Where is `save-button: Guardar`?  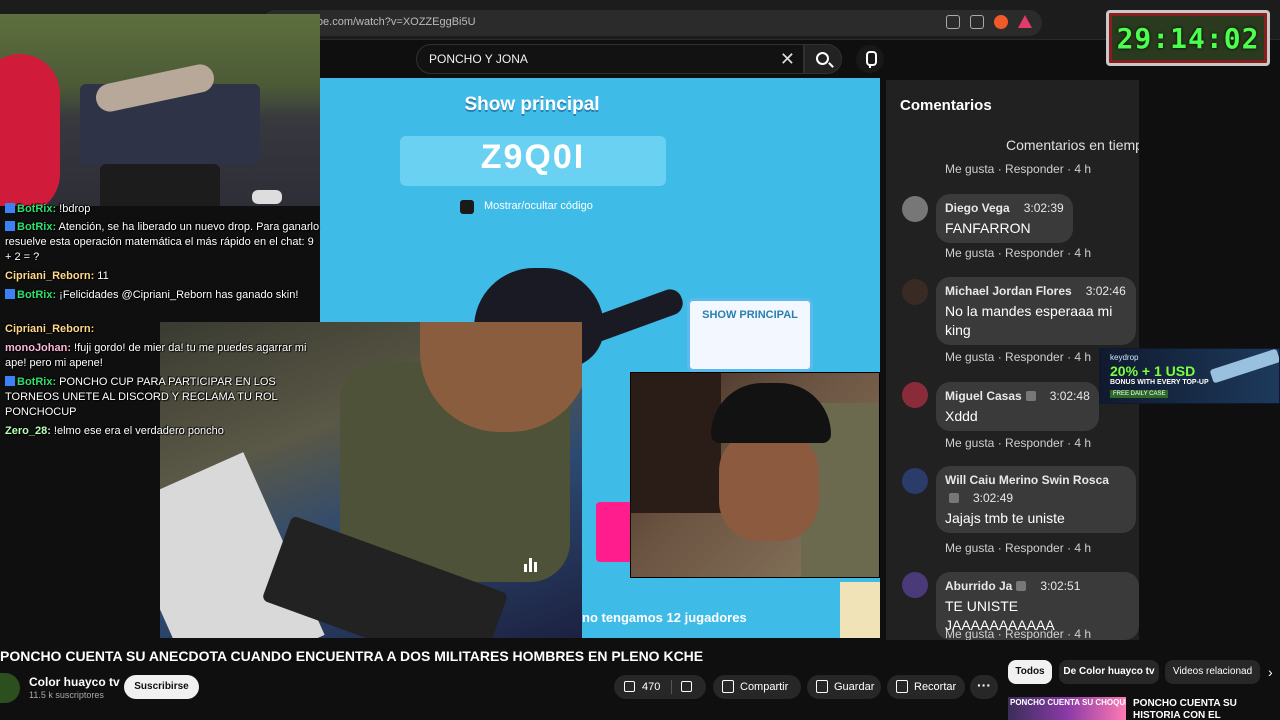 save-button: Guardar is located at coordinates (844, 687).